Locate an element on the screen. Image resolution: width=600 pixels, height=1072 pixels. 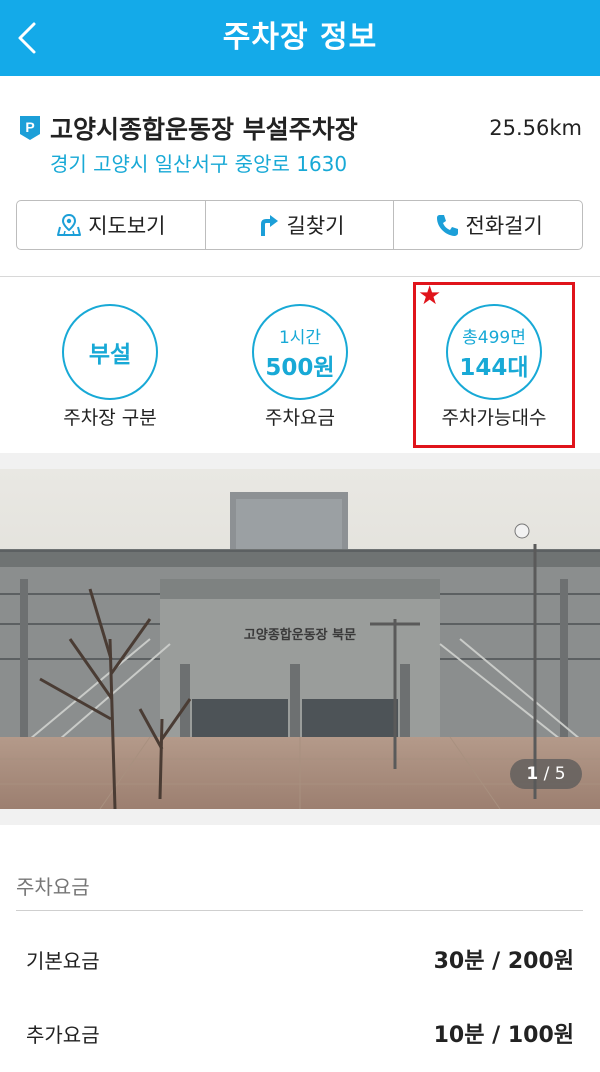
photo-total: / 5 is located at coordinates (554, 774).